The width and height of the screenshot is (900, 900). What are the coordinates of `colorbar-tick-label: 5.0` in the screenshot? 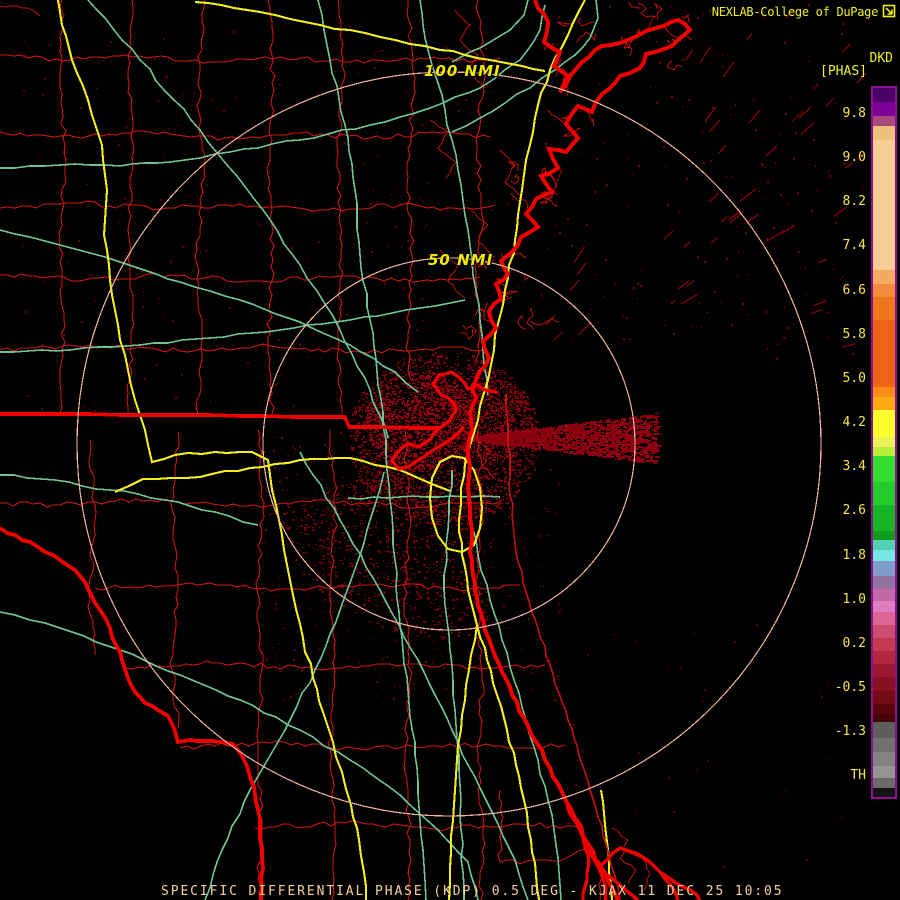 It's located at (854, 378).